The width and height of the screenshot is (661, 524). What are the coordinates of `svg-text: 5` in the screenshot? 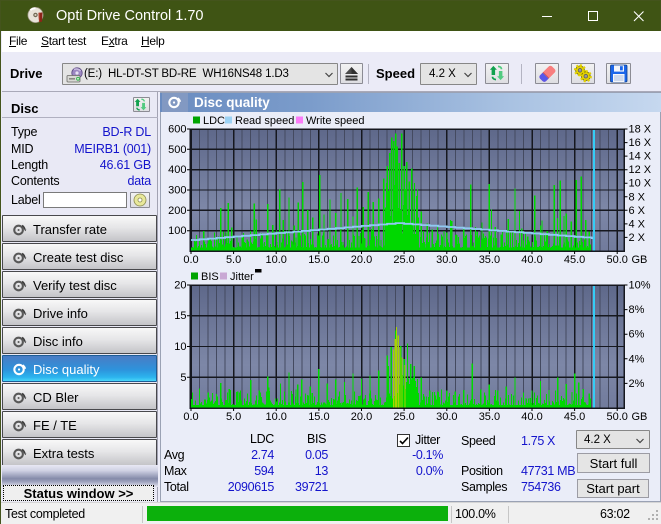 It's located at (183, 378).